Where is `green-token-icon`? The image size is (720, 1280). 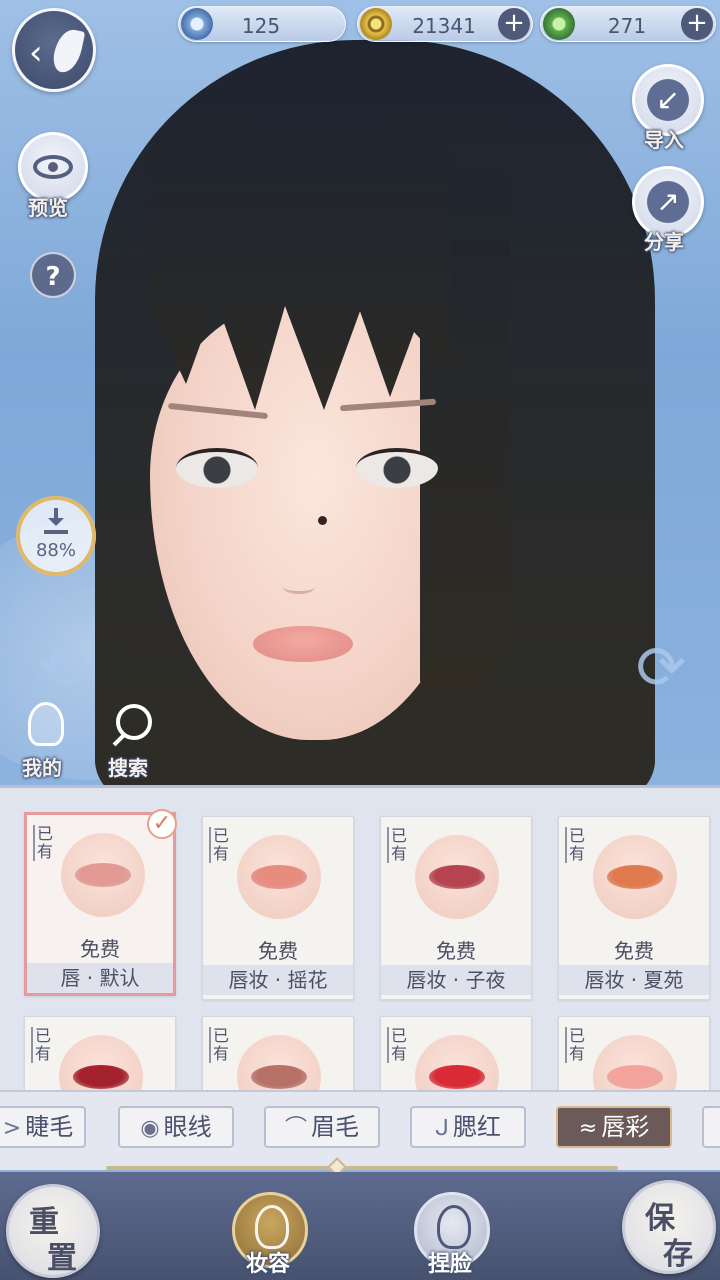
green-token-icon is located at coordinates (559, 24).